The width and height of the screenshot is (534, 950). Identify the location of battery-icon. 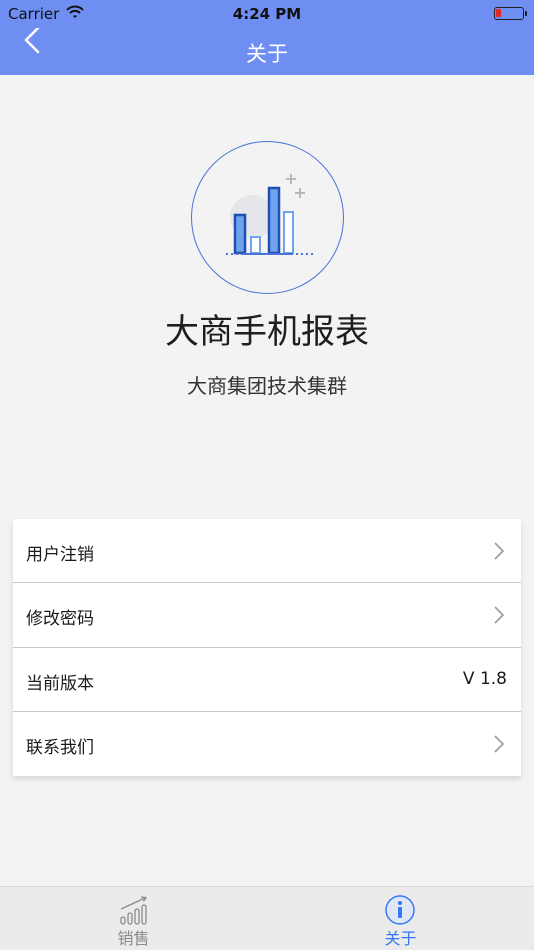
(510, 13).